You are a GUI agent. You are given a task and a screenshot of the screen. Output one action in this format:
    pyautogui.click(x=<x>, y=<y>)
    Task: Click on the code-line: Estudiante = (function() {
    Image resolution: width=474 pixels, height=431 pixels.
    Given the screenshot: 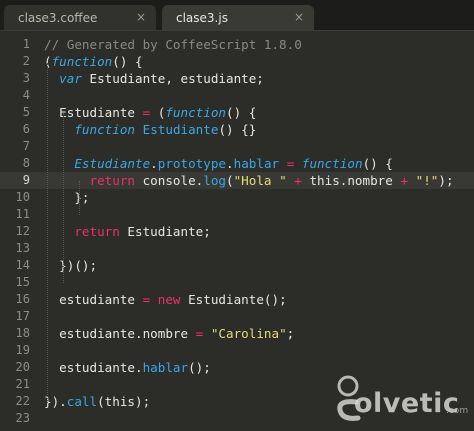 What is the action you would take?
    pyautogui.click(x=150, y=112)
    